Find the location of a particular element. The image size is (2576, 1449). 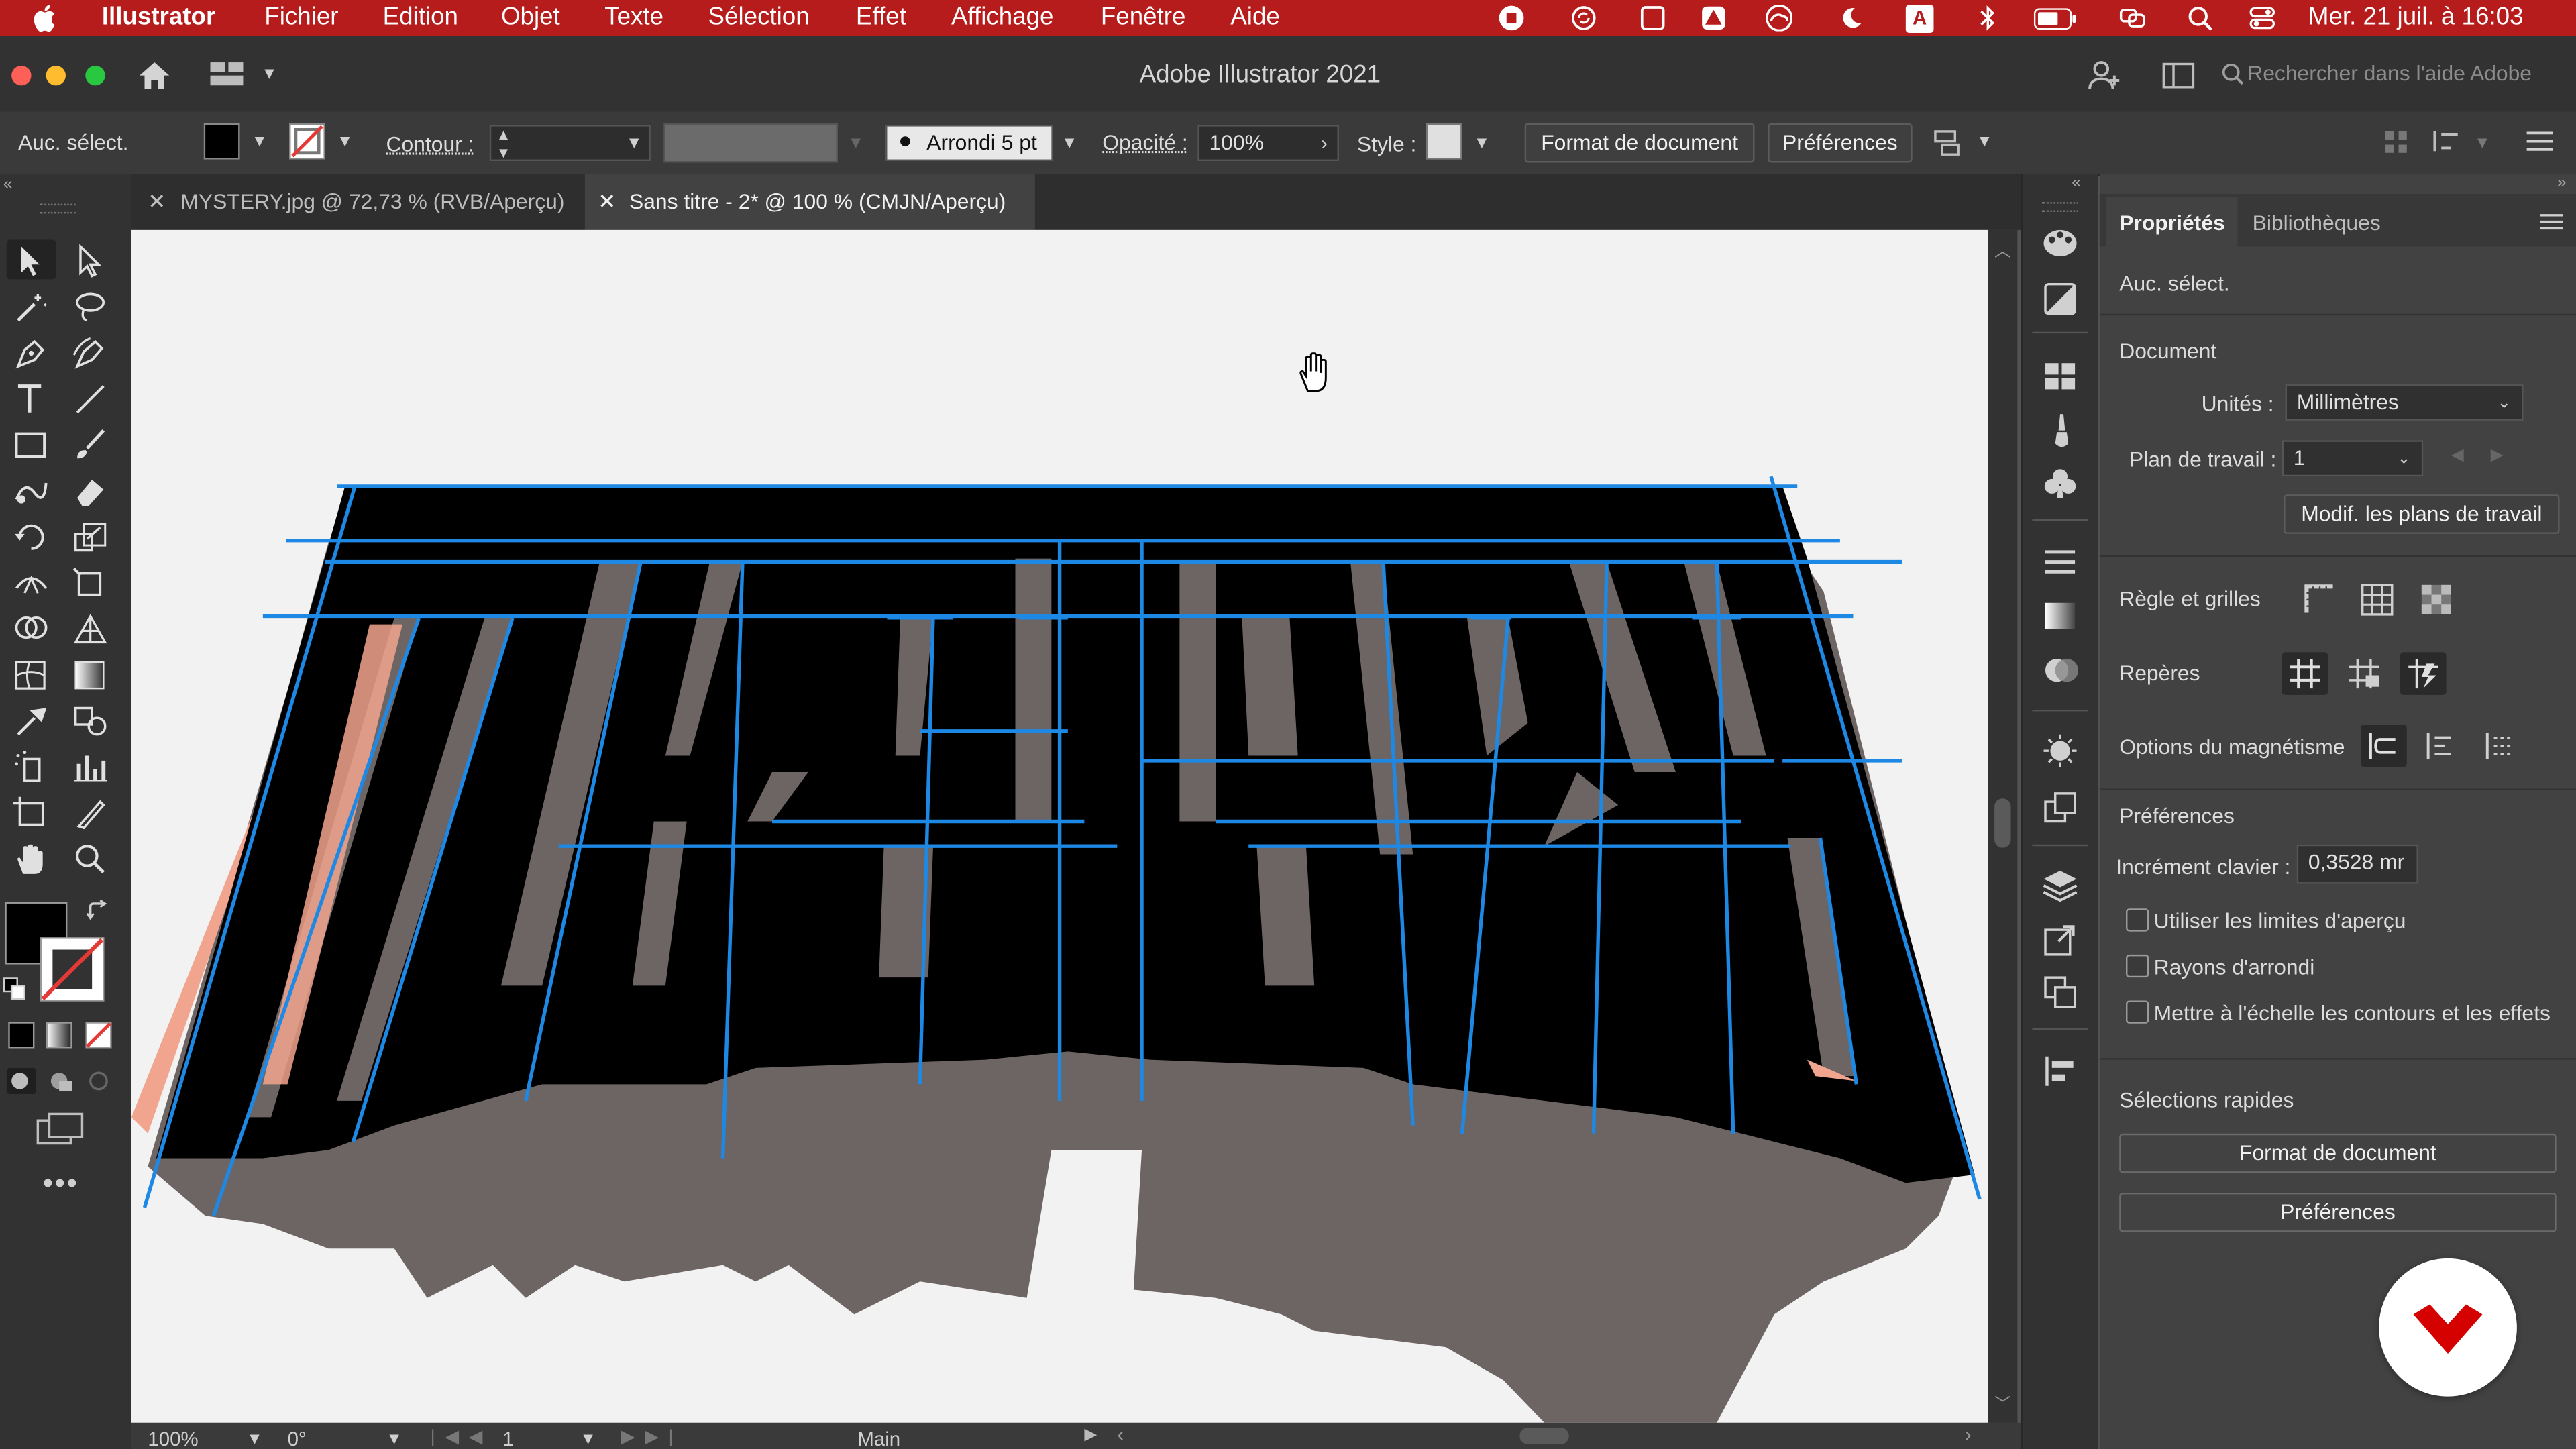

gradient-tool-icon is located at coordinates (90, 675).